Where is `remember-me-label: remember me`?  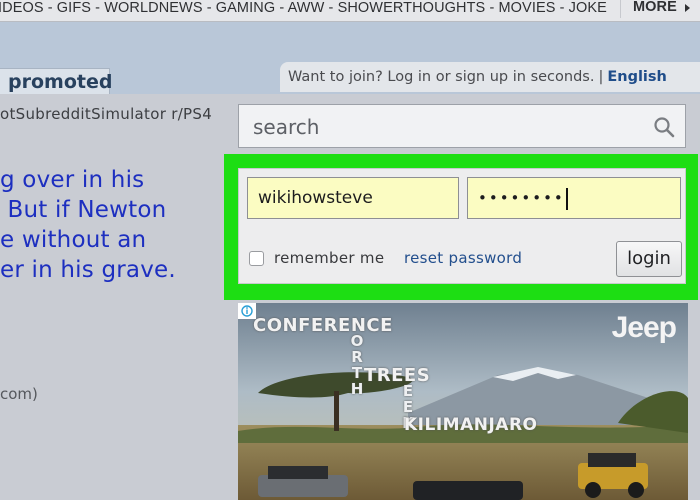
remember-me-label: remember me is located at coordinates (329, 258).